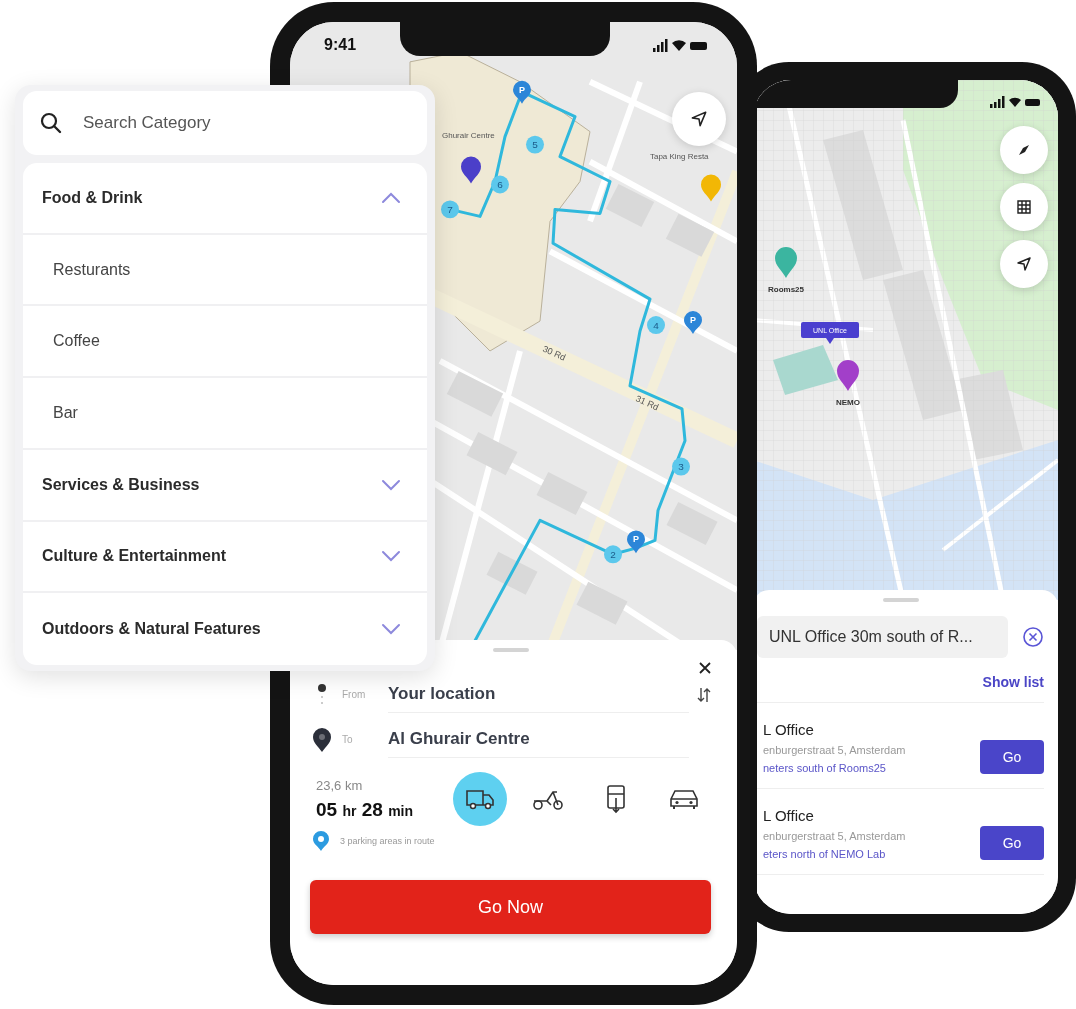 The height and width of the screenshot is (1009, 1076). I want to click on search-field: Search Category, so click(225, 123).